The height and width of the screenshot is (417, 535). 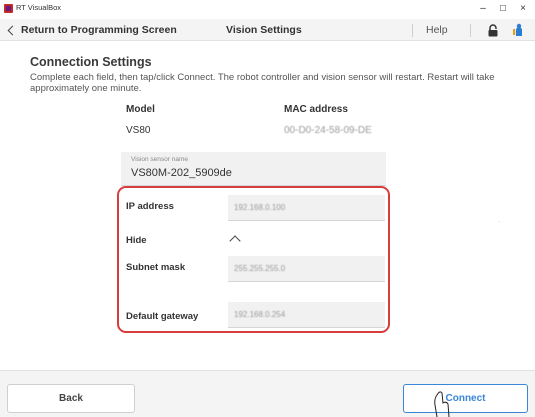 What do you see at coordinates (138, 130) in the screenshot?
I see `model-value: VS80` at bounding box center [138, 130].